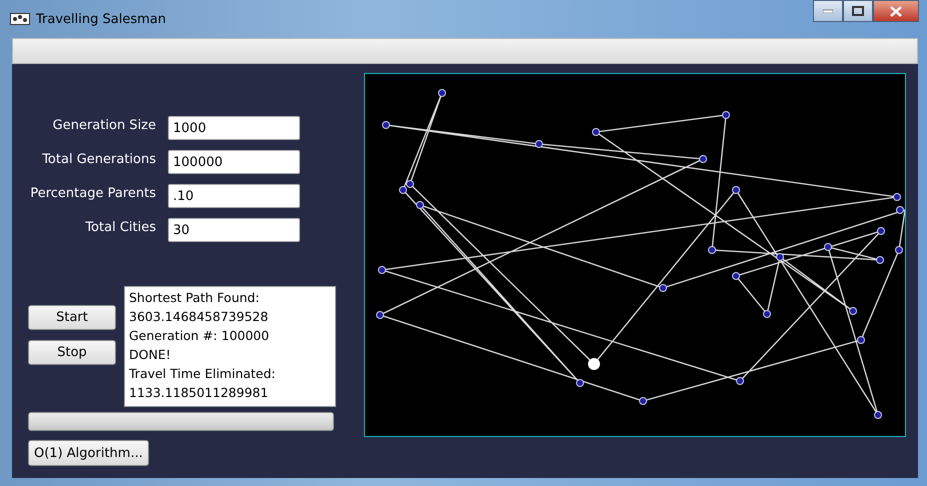  Describe the element at coordinates (234, 162) in the screenshot. I see `input-field: 100000` at that location.